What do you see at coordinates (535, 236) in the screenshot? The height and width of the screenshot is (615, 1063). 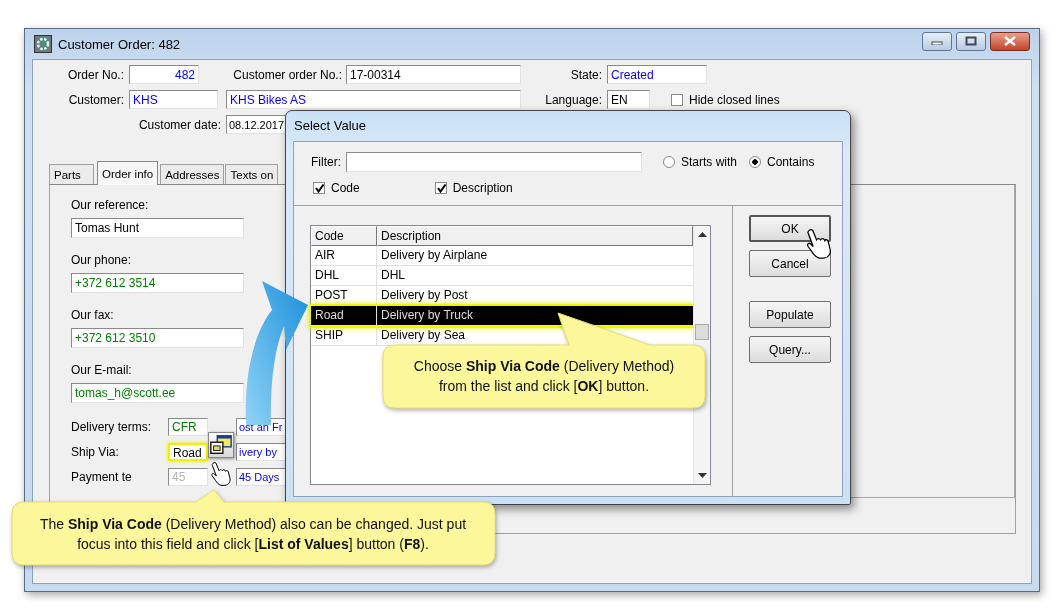 I see `column-header: Description` at bounding box center [535, 236].